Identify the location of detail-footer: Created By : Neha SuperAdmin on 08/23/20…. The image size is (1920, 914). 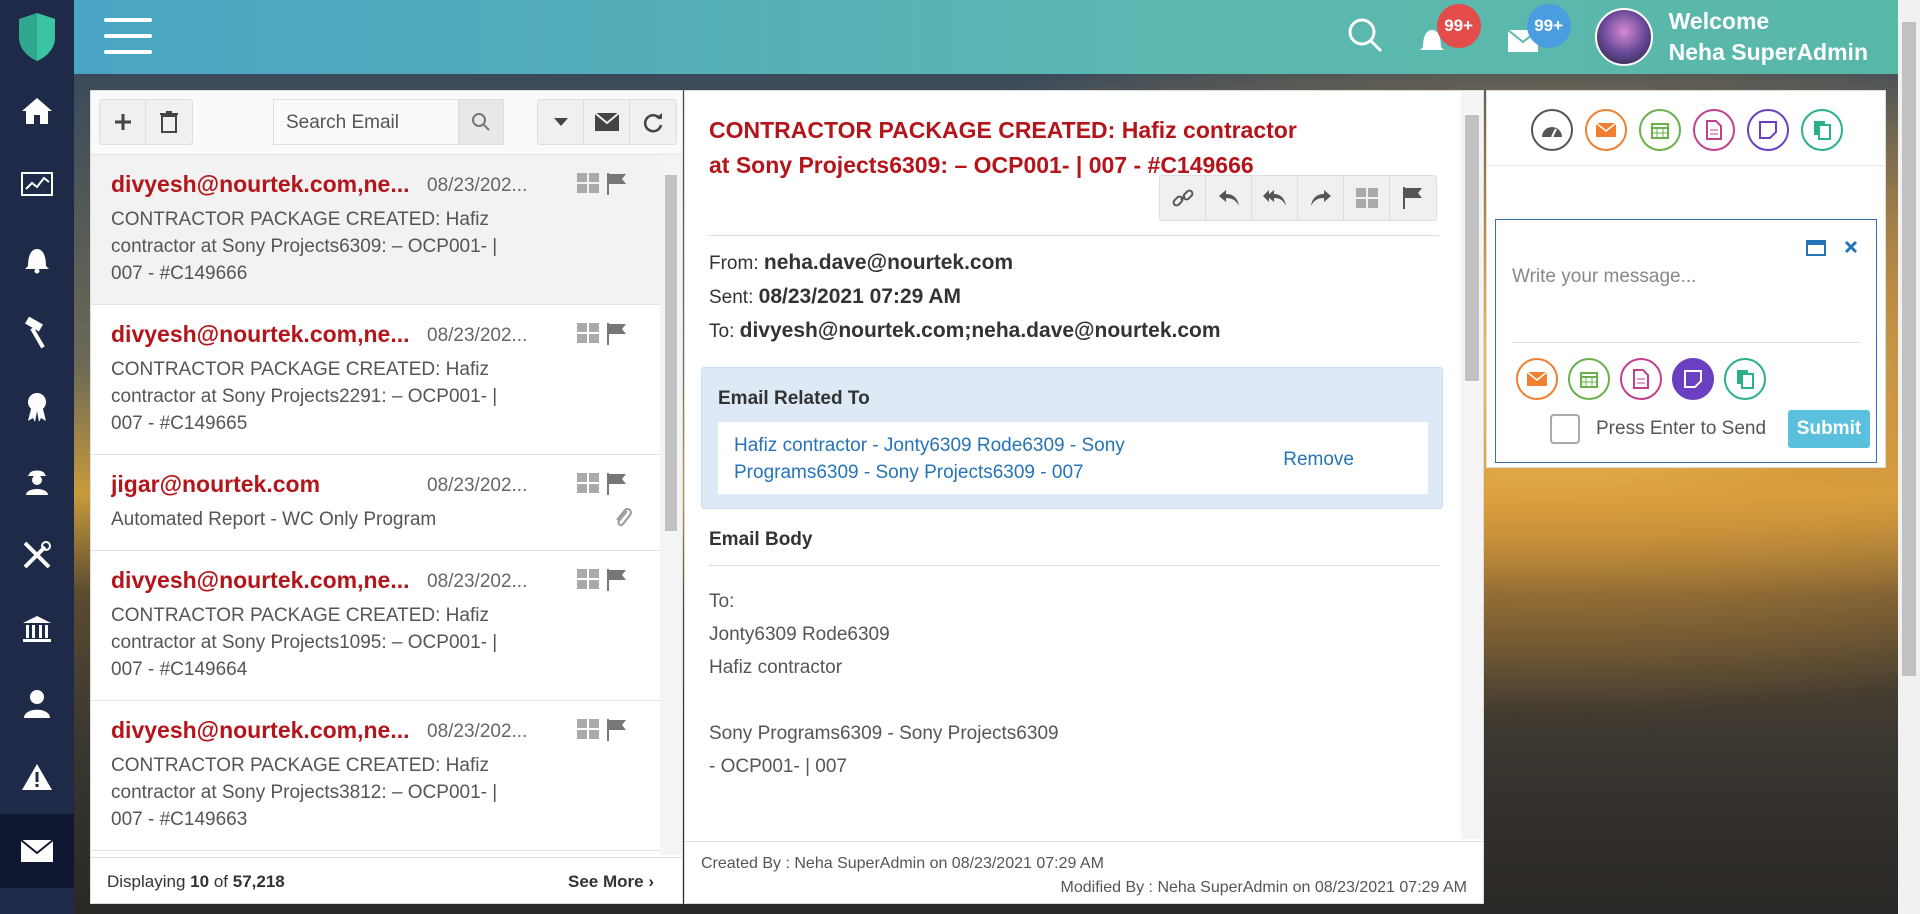
(1084, 872).